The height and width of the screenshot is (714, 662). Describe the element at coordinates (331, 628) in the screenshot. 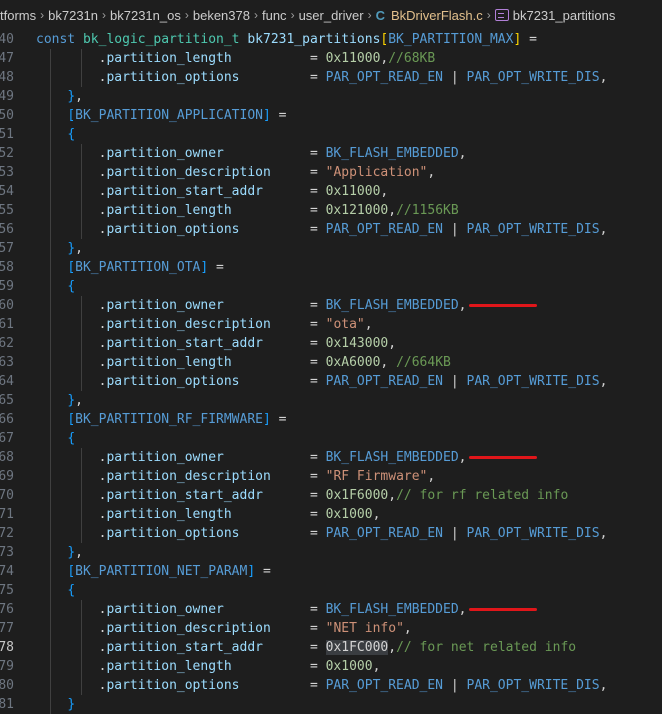

I see `code-line: 77 .partition_description = "NET info",` at that location.